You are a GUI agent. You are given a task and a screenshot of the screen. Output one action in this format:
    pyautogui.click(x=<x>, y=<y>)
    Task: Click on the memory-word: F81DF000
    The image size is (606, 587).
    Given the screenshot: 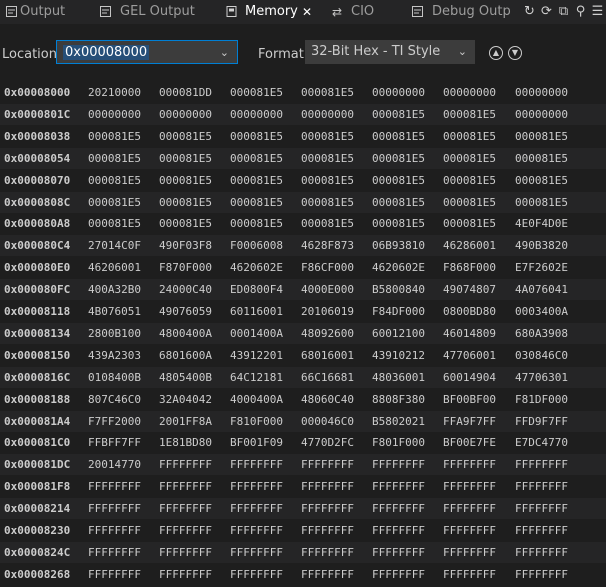 What is the action you would take?
    pyautogui.click(x=541, y=399)
    